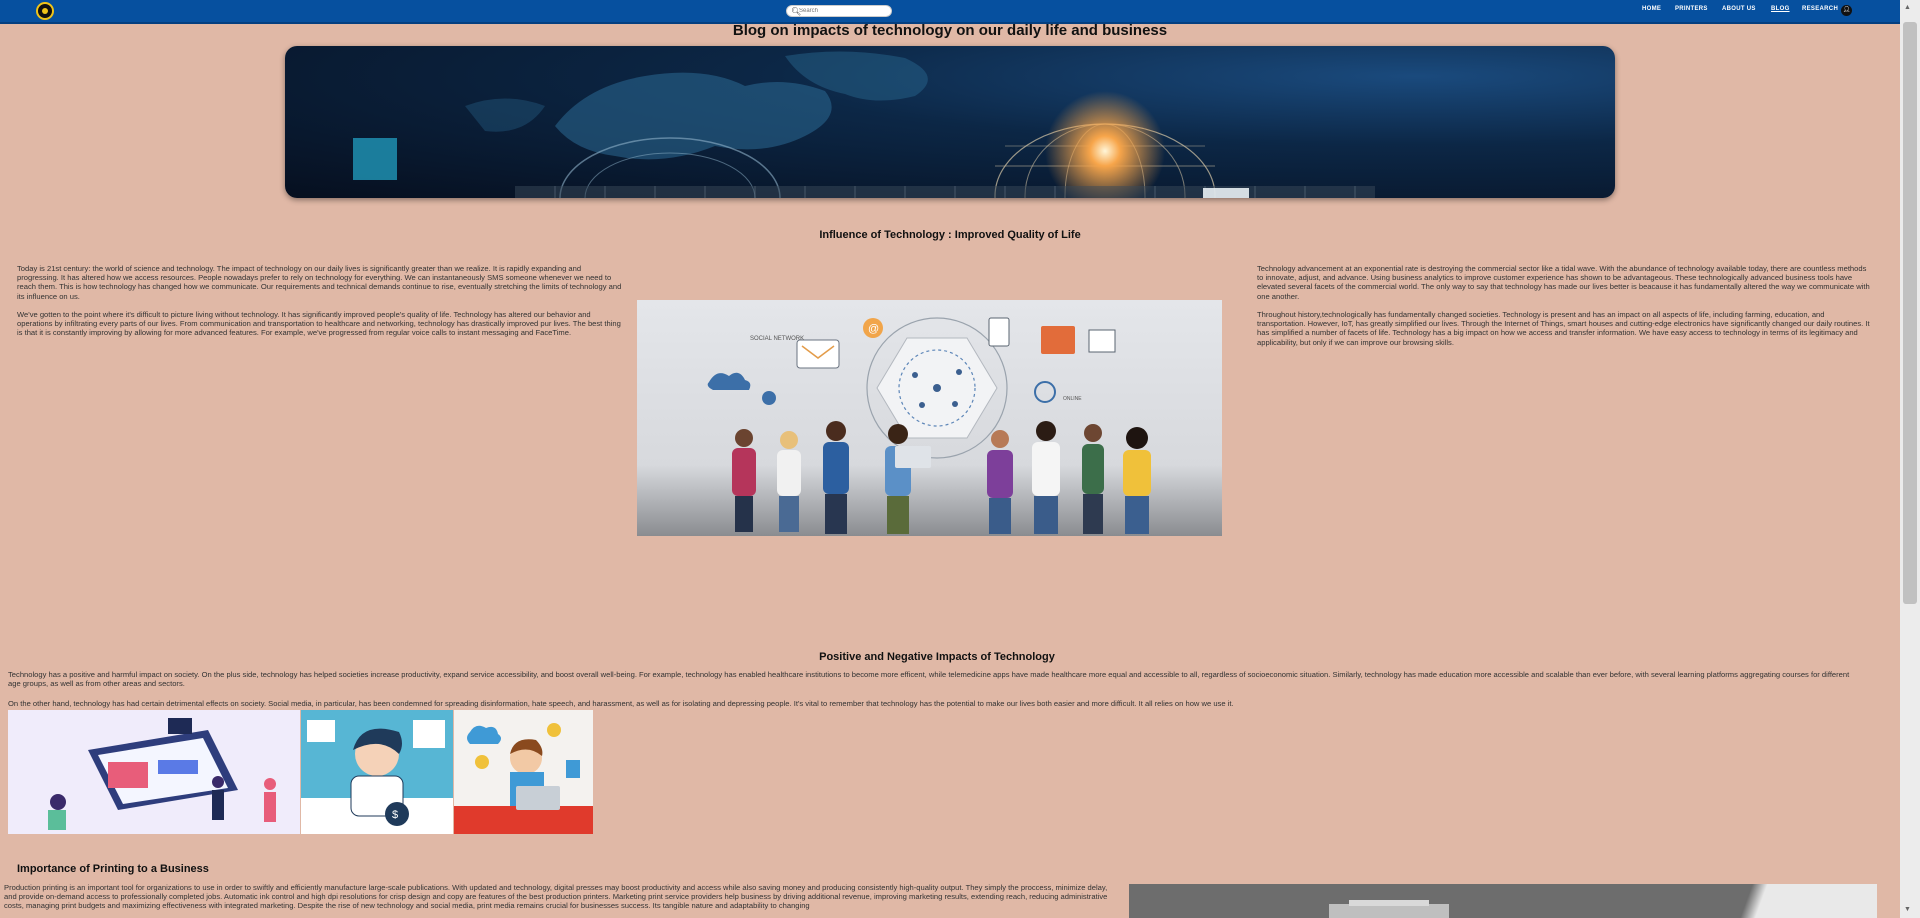  I want to click on technology-illustration: @ SOCIAL NETWORK ONLINE, so click(929, 425).